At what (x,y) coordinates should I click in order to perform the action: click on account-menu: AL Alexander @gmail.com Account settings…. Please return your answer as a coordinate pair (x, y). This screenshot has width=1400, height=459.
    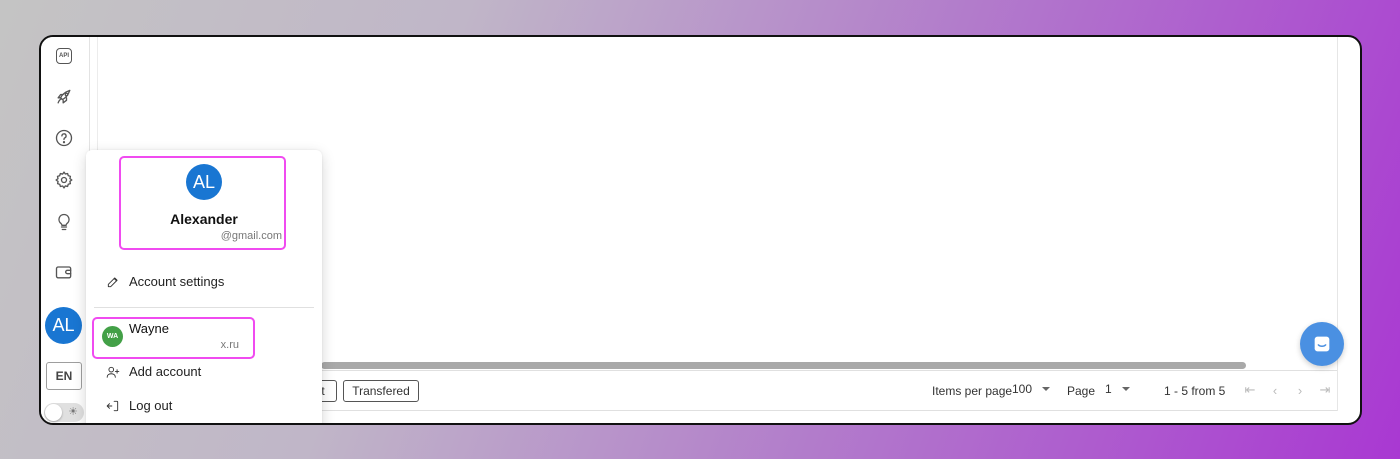
    Looking at the image, I should click on (204, 286).